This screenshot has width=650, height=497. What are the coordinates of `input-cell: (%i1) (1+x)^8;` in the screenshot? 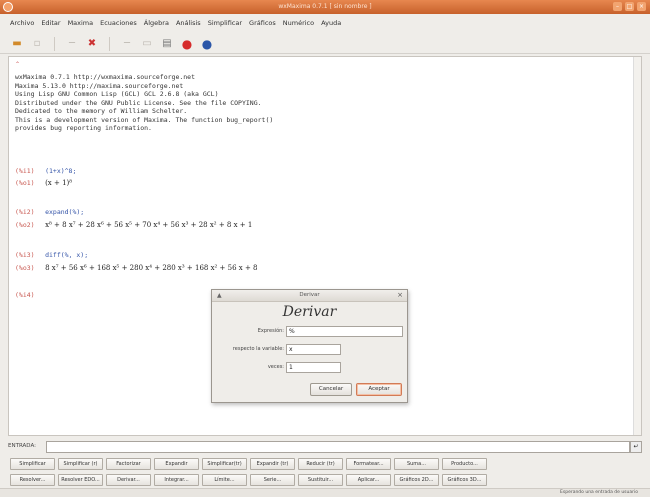 It's located at (45, 171).